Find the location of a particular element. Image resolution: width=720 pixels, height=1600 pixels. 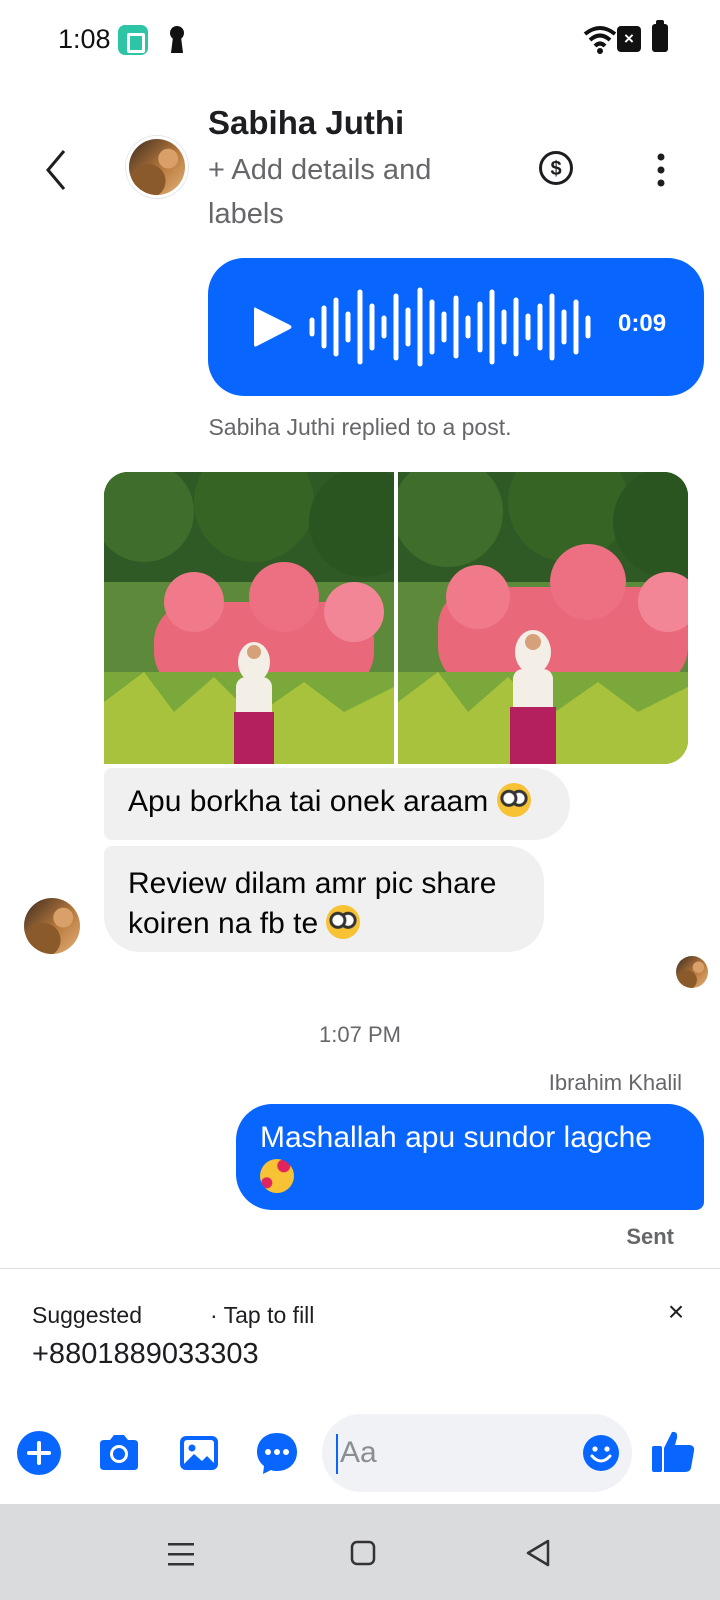

voice-message-bubble: 0:09 is located at coordinates (456, 327).